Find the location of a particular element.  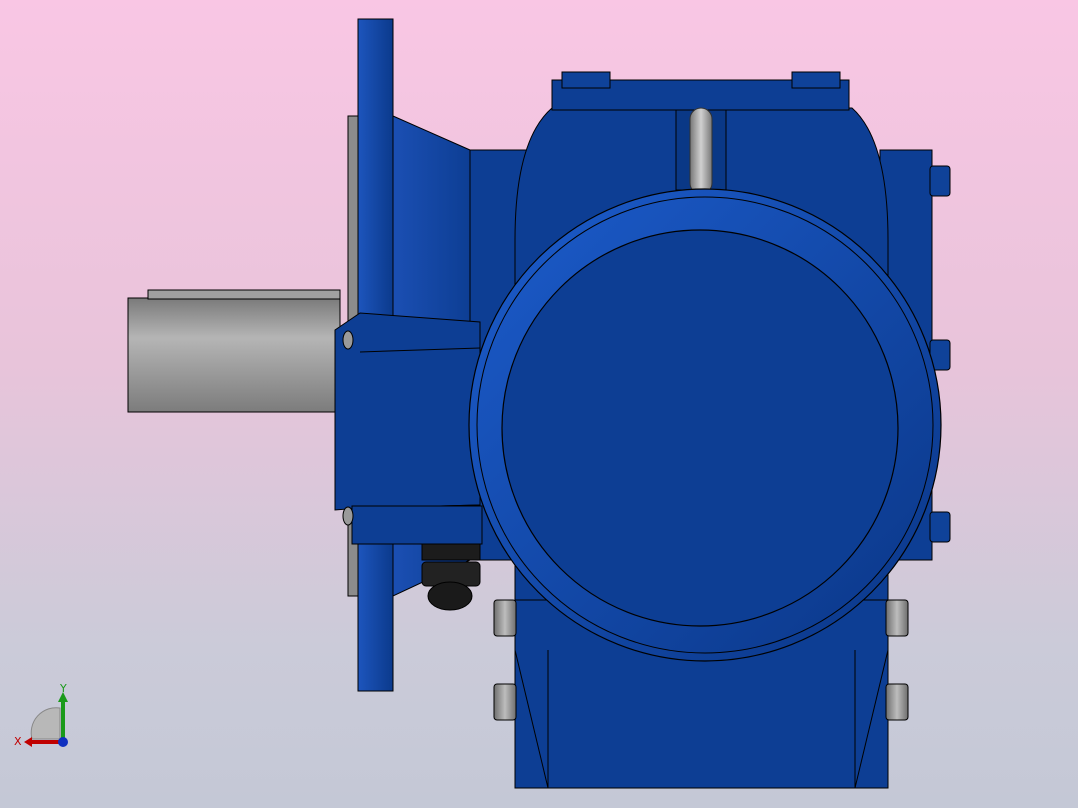

x-axis-label: X is located at coordinates (18, 741).